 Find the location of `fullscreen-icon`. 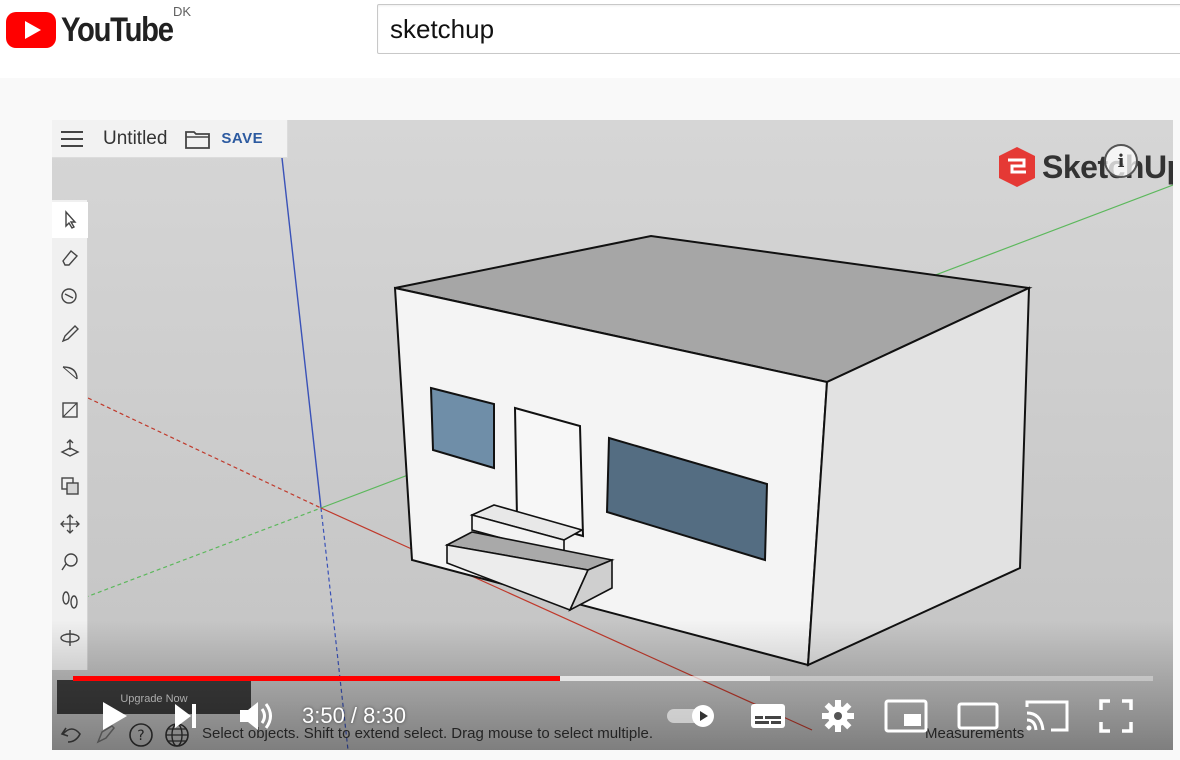

fullscreen-icon is located at coordinates (1116, 716).